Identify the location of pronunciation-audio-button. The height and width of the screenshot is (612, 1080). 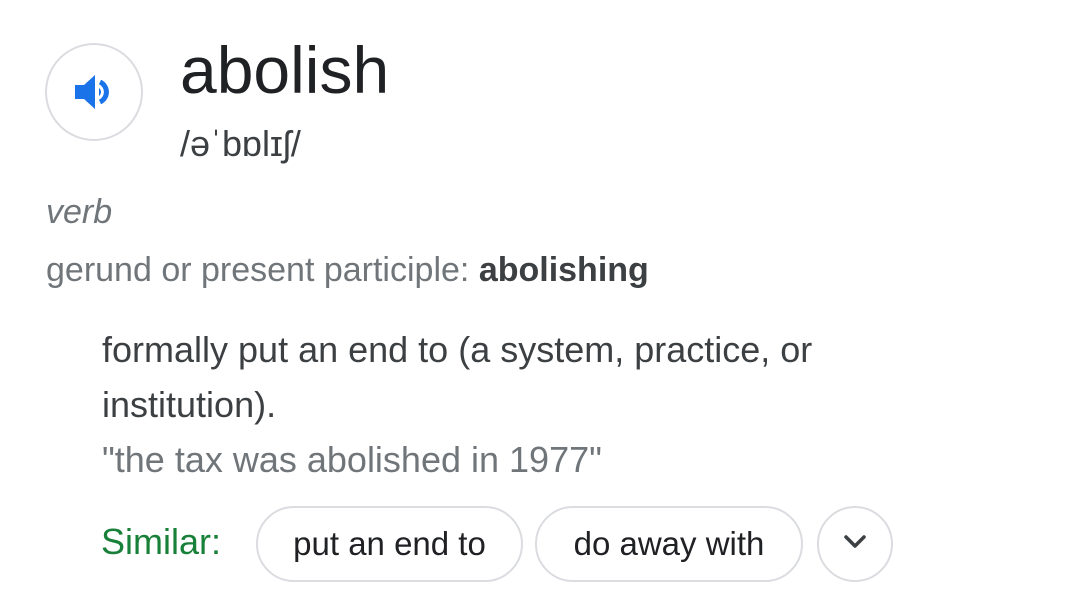
(94, 92).